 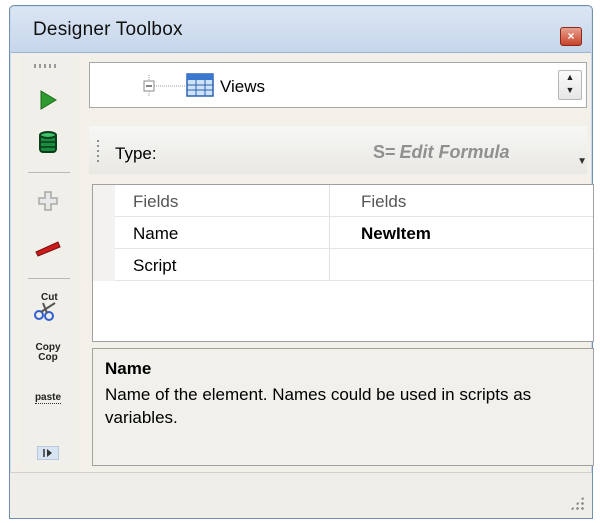 I want to click on overflow-chevron-icon: ▼, so click(x=582, y=161).